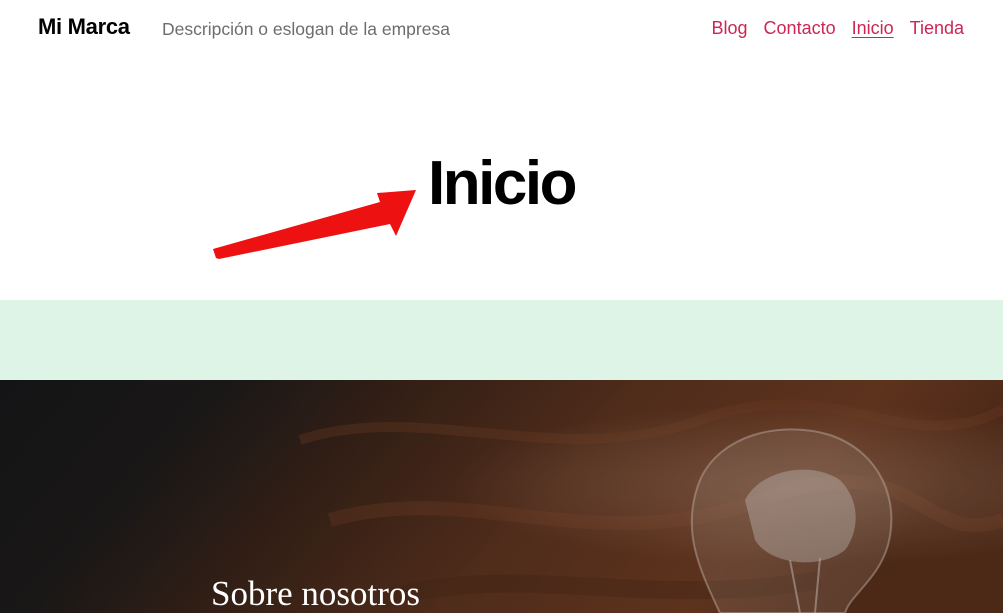 This screenshot has height=614, width=1003. Describe the element at coordinates (730, 28) in the screenshot. I see `nav-link-blog: Blog` at that location.